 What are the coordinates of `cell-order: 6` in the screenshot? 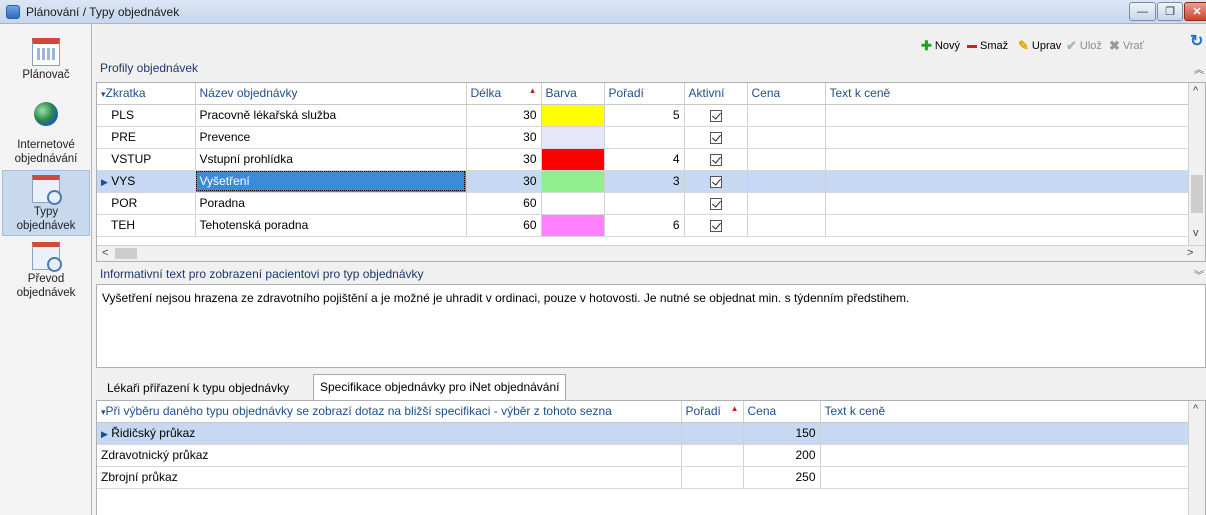 It's located at (644, 225).